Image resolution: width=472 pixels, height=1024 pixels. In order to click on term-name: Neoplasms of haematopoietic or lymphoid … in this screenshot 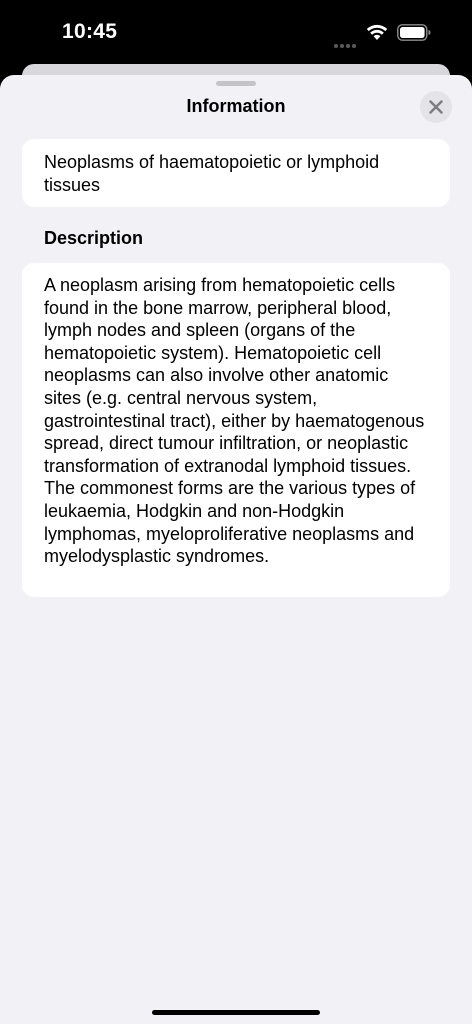, I will do `click(212, 173)`.